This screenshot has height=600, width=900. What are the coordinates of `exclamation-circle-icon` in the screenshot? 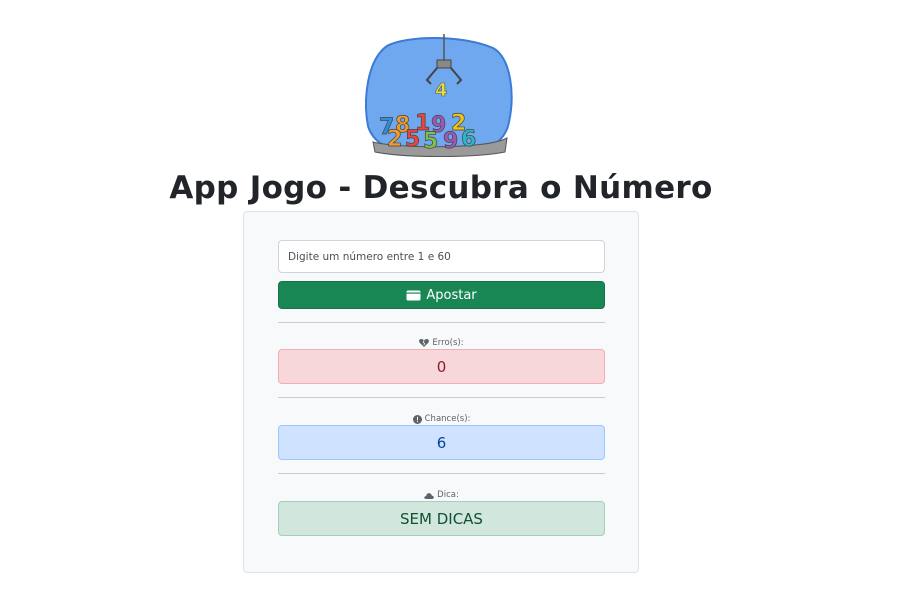 It's located at (417, 419).